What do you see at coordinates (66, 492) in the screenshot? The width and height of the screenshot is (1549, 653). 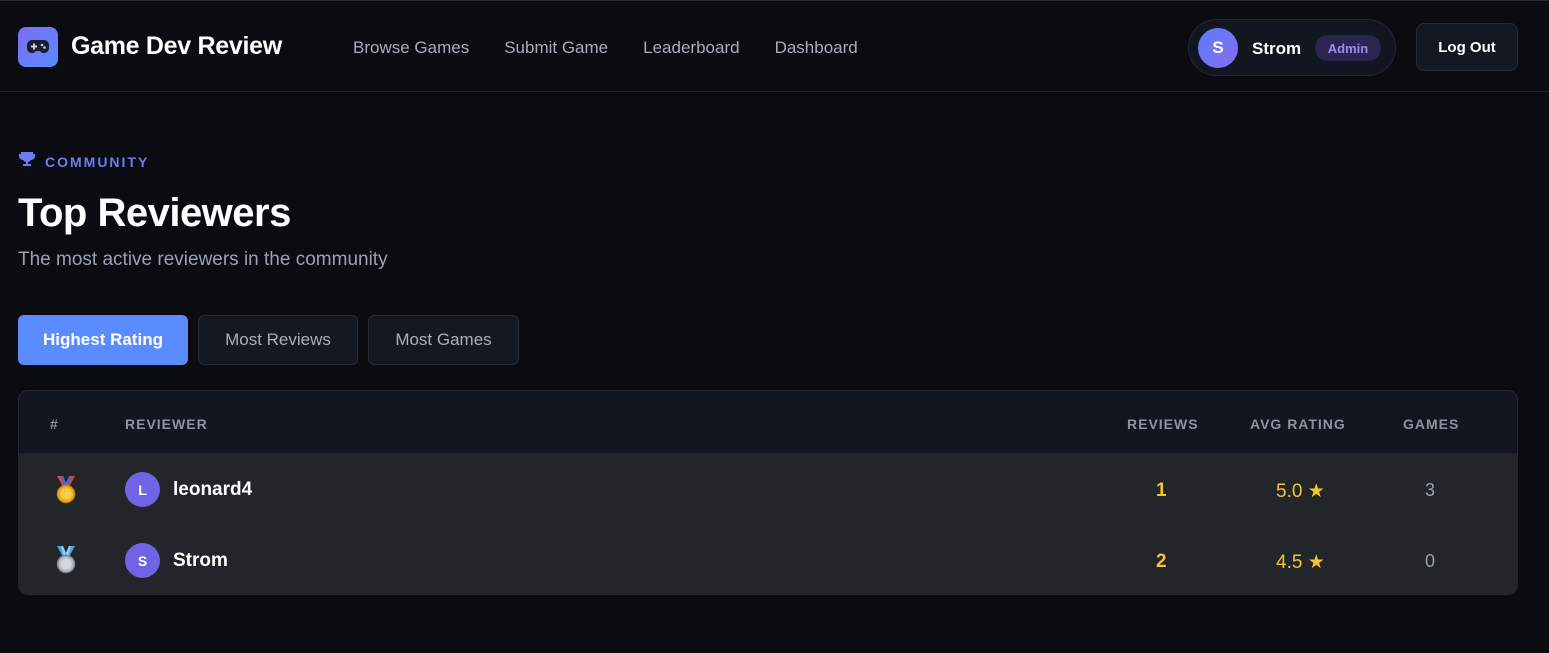 I see `gold-medal-icon` at bounding box center [66, 492].